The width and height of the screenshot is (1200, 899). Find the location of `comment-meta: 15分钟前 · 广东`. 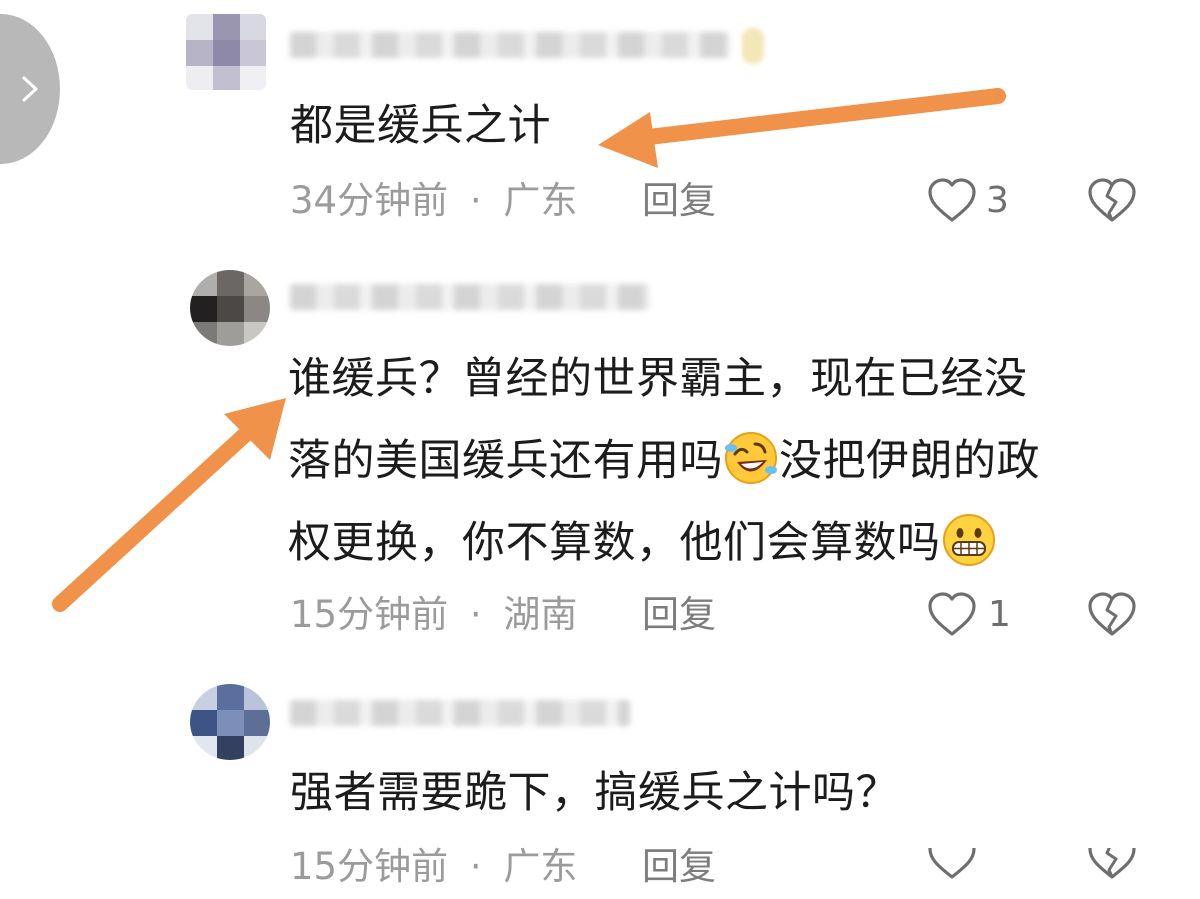

comment-meta: 15分钟前 · 广东 is located at coordinates (433, 867).